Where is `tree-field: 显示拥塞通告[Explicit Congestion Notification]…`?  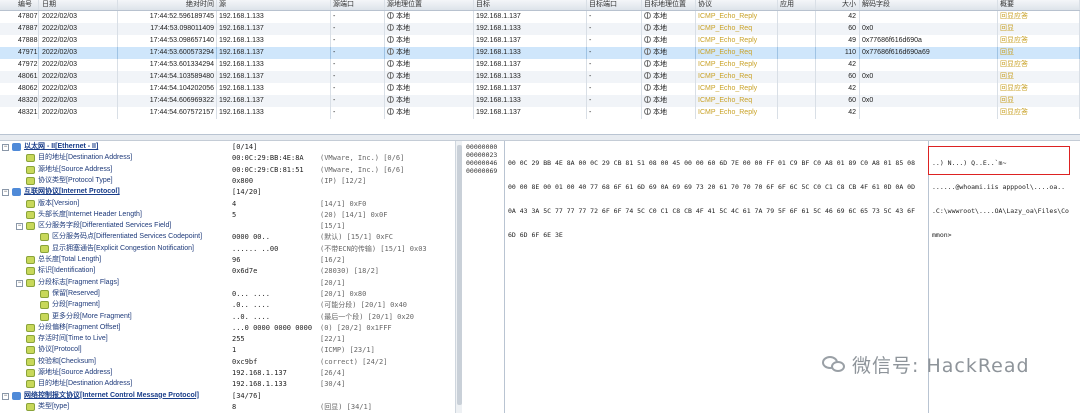
tree-field: 显示拥塞通告[Explicit Congestion Notification]… is located at coordinates (227, 249).